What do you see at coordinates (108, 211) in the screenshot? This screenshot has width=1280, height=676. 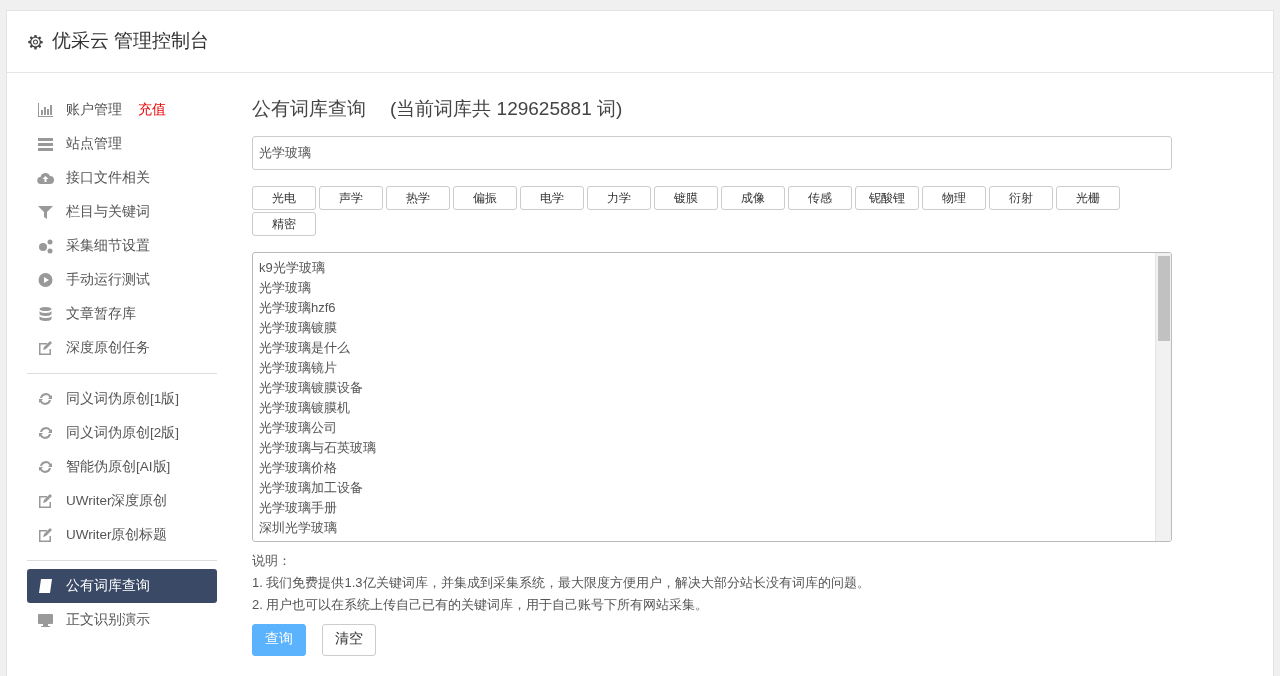 I see `menu-label: 栏目与关键词` at bounding box center [108, 211].